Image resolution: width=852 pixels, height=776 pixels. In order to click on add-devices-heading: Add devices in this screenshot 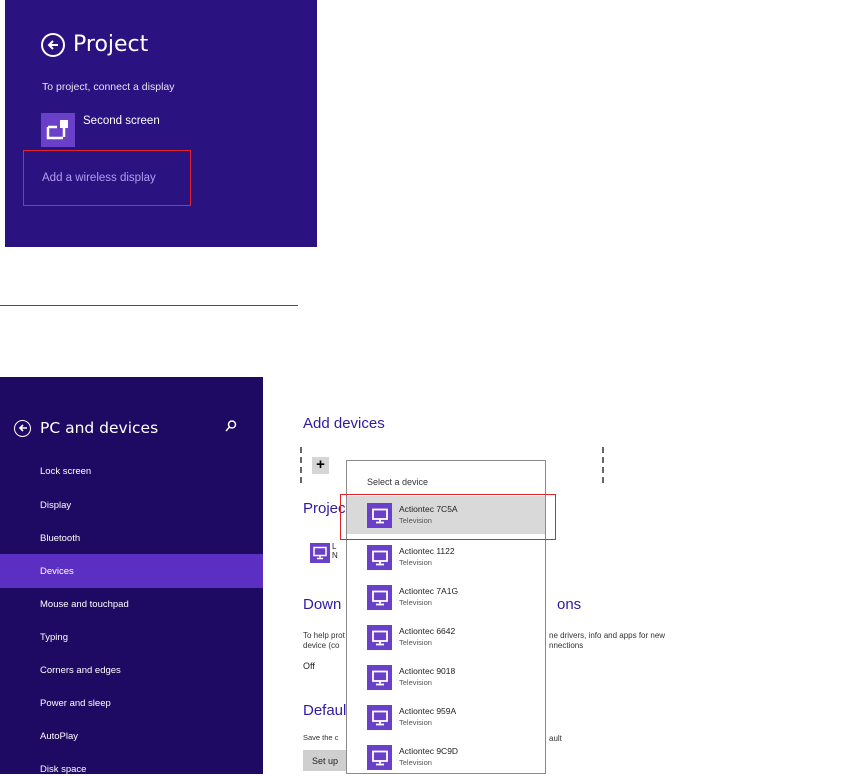, I will do `click(344, 423)`.